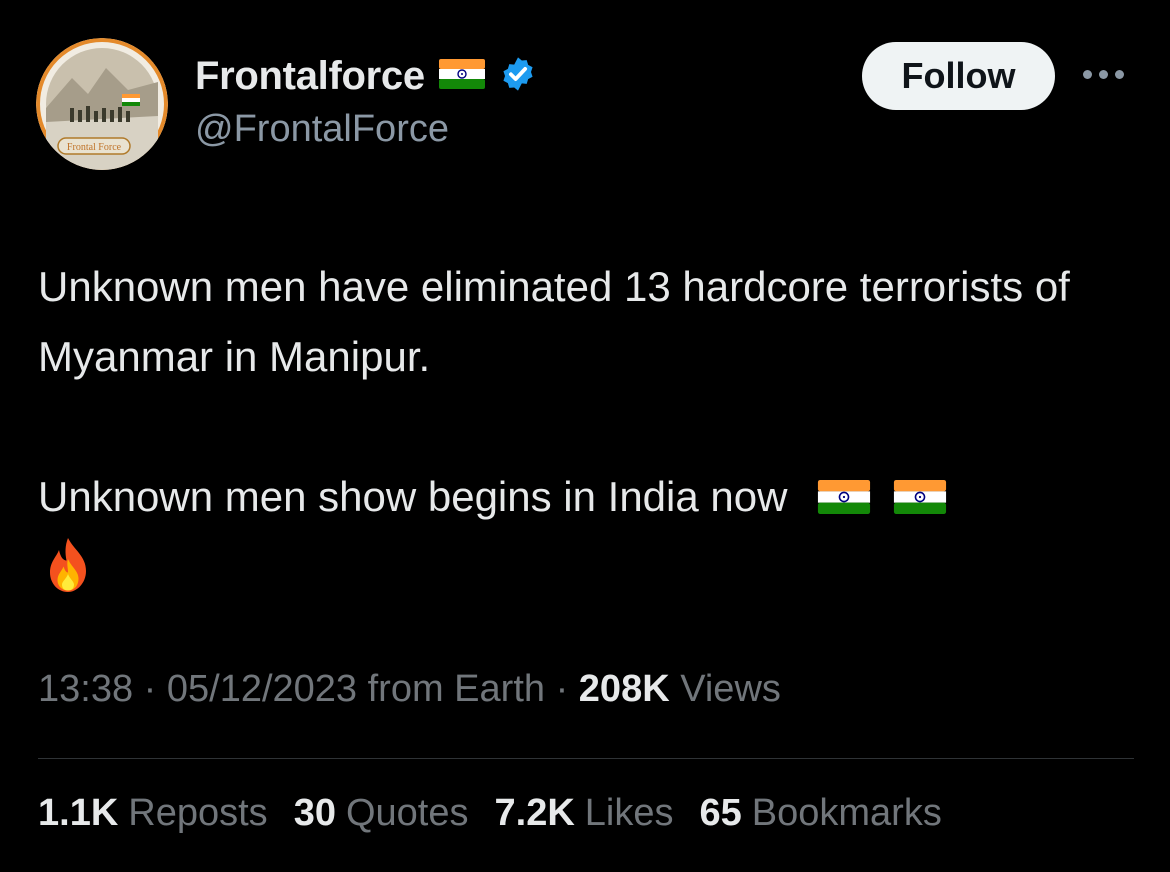 The image size is (1170, 872). What do you see at coordinates (78, 813) in the screenshot?
I see `reposts-count: 1.1K` at bounding box center [78, 813].